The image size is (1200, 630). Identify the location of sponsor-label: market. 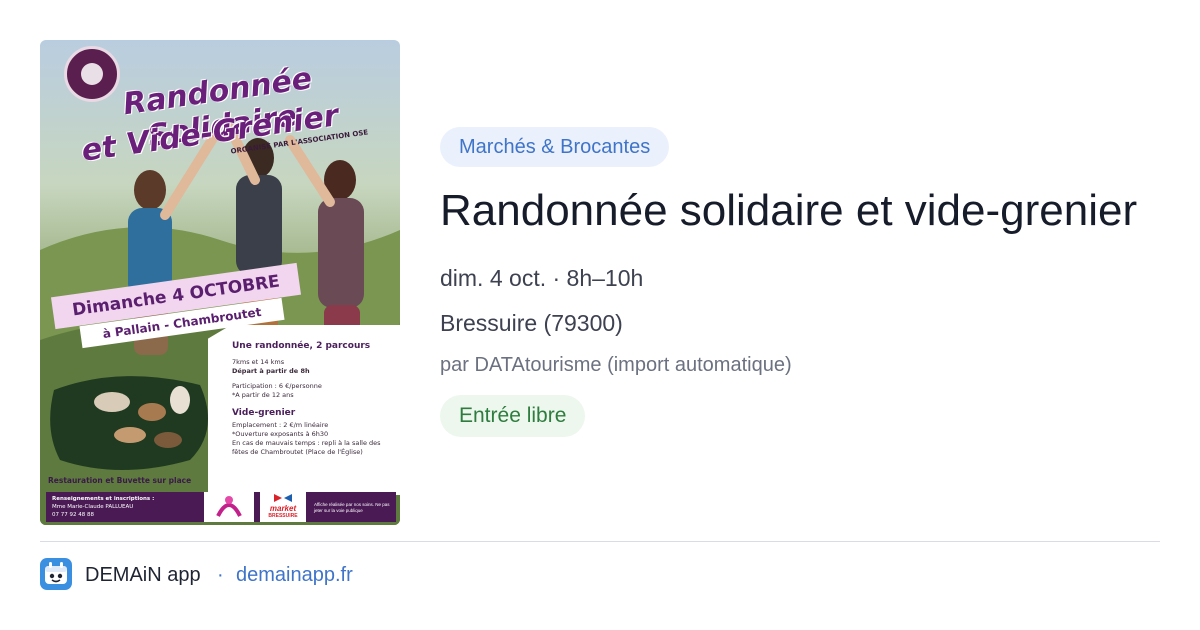
(283, 508).